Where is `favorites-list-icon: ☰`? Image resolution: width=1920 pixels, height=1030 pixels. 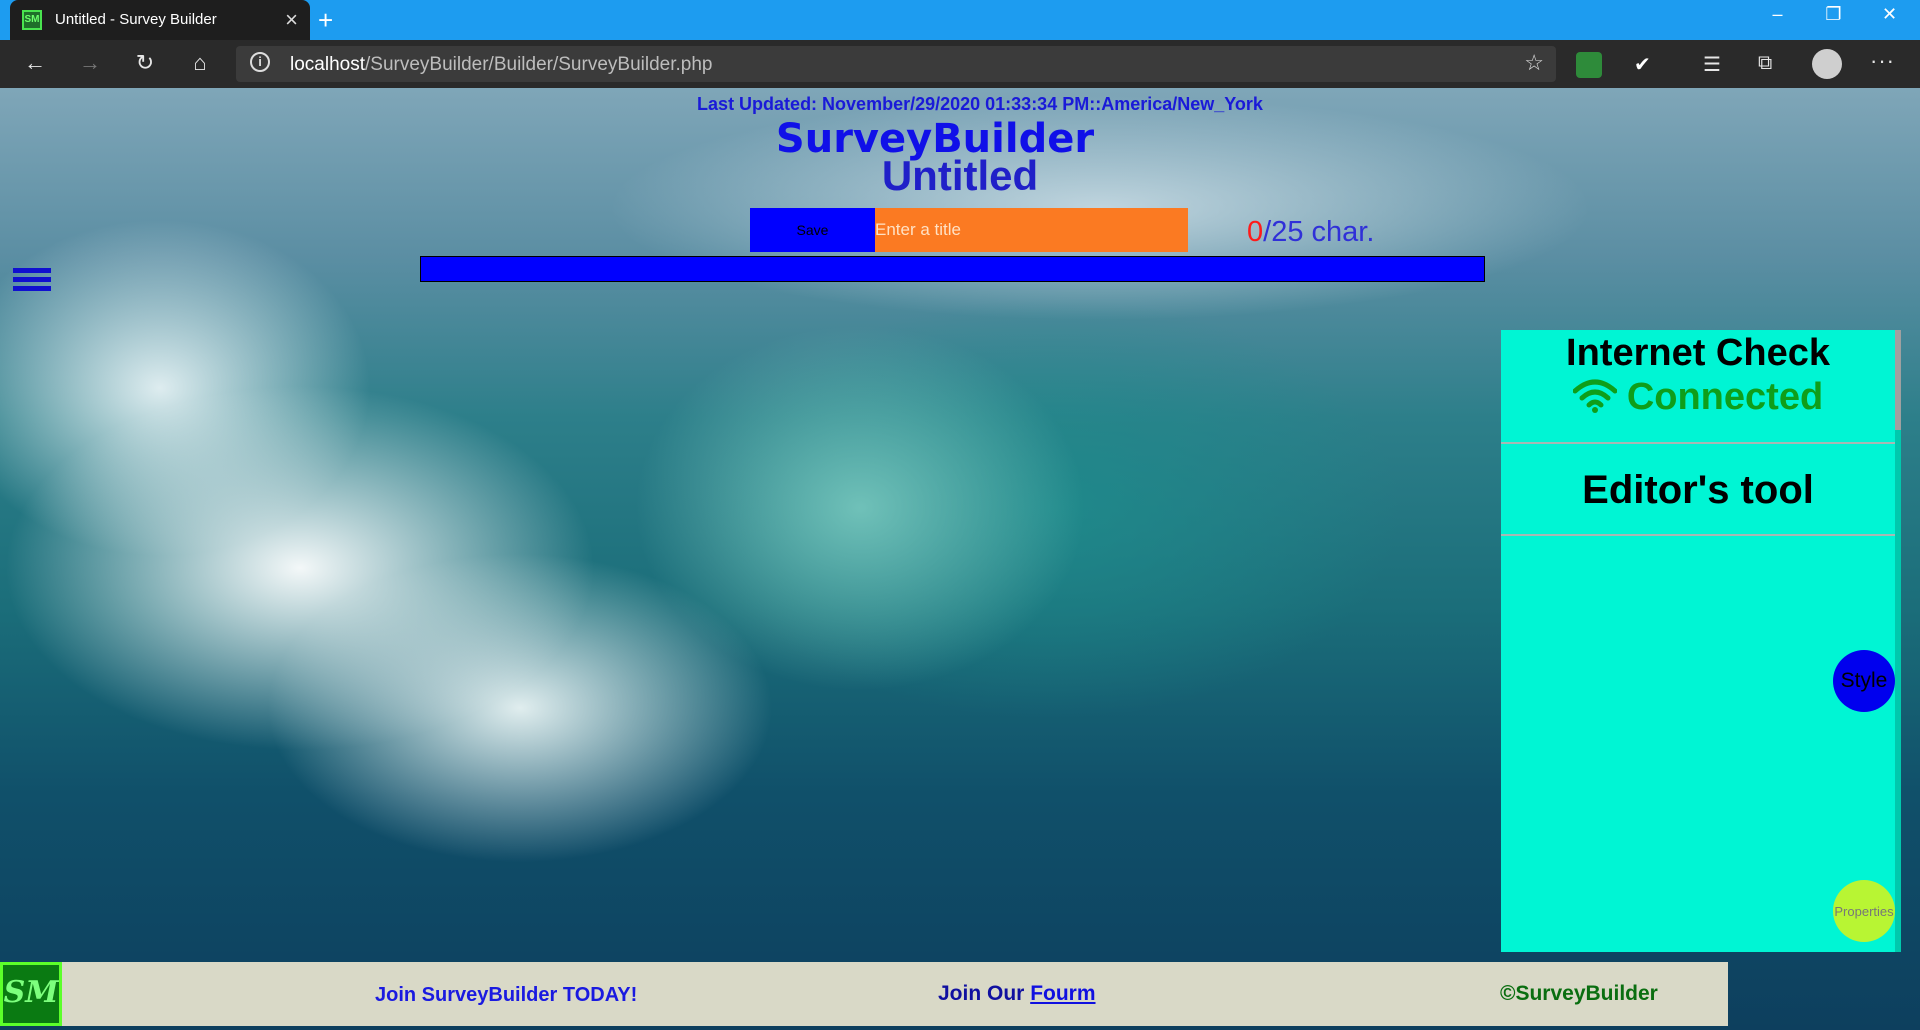
favorites-list-icon: ☰ is located at coordinates (1712, 64).